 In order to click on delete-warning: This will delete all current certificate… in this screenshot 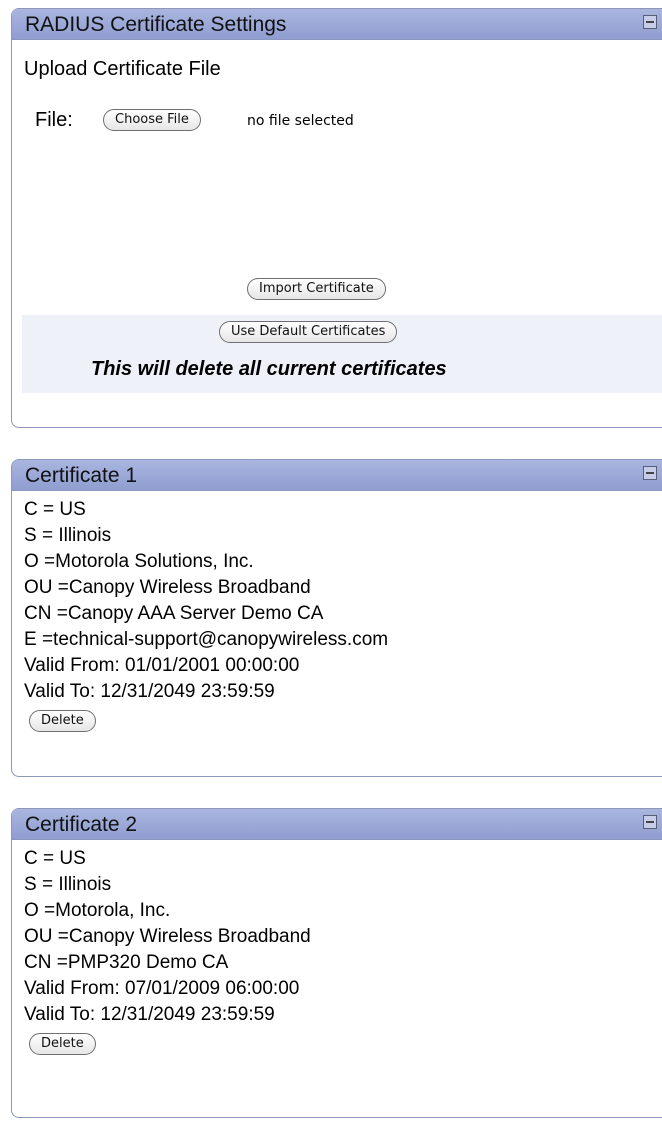, I will do `click(269, 369)`.